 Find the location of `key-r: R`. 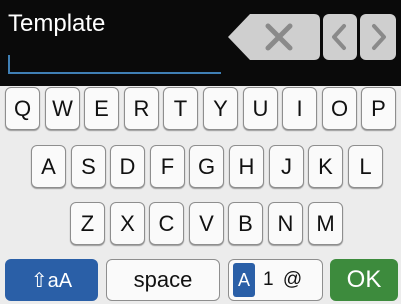

key-r: R is located at coordinates (141, 108).